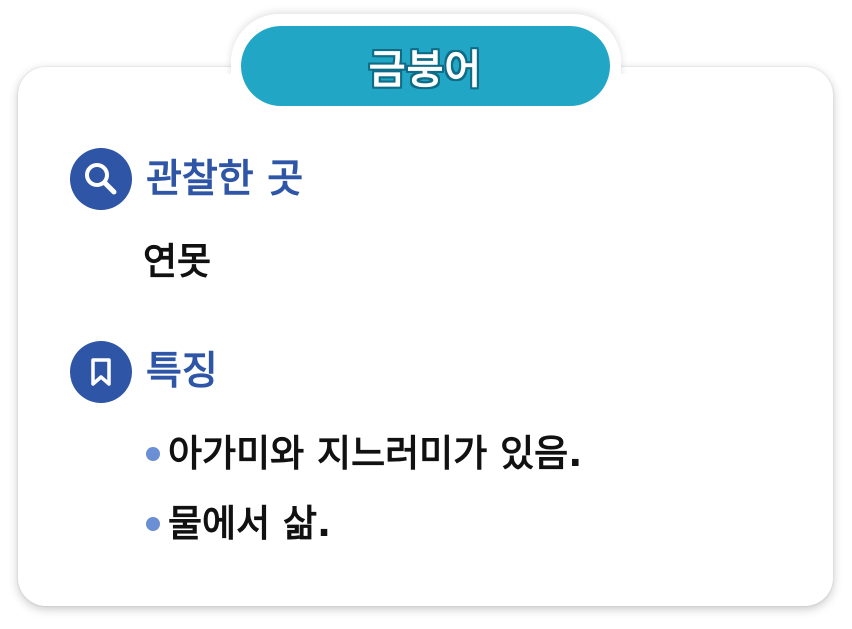  Describe the element at coordinates (238, 523) in the screenshot. I see `list-item: 물에서 삶.` at that location.